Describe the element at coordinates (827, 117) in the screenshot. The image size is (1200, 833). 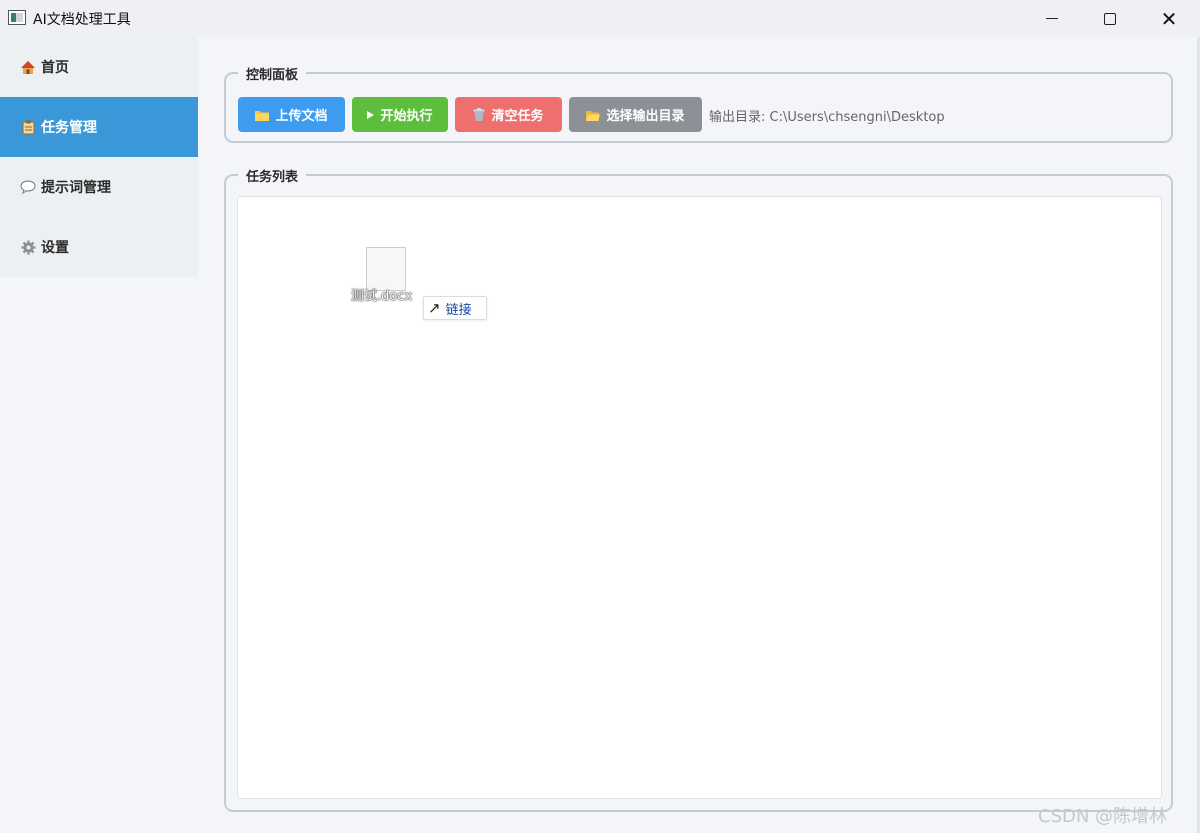
I see `output-directory-text: 输出目录: C:\Users\chsengni\Desktop` at that location.